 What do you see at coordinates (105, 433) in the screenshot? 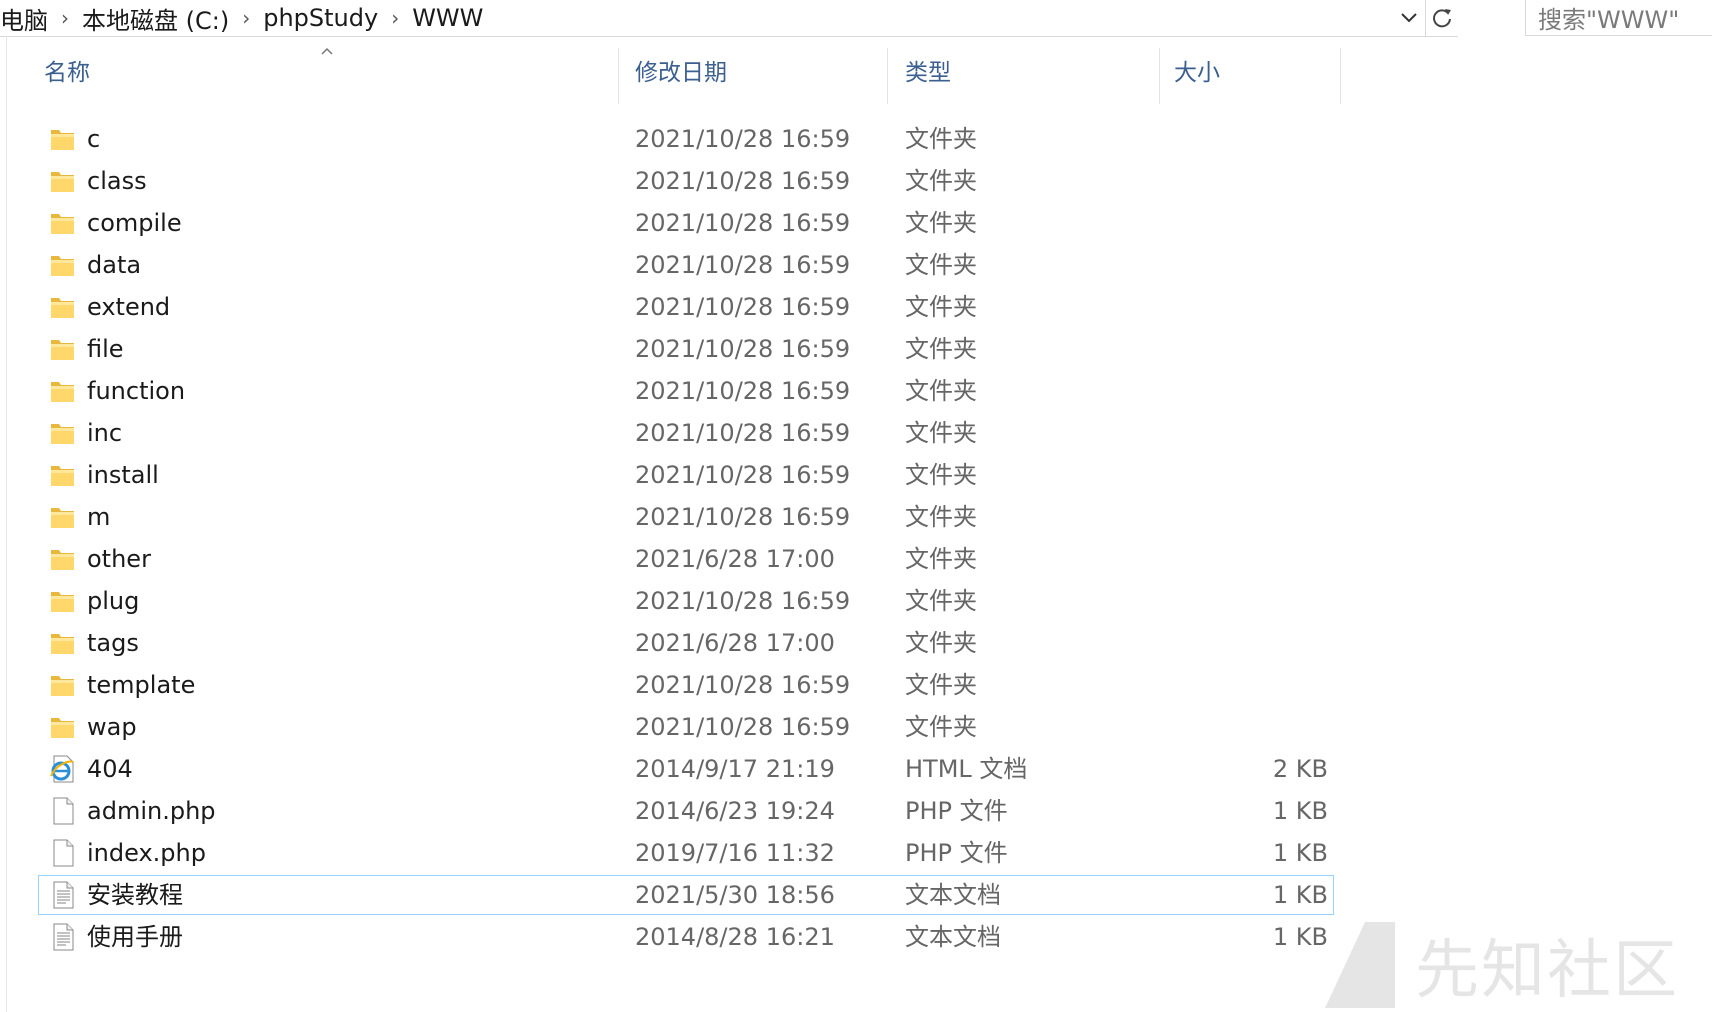
I see `file-name: inc` at bounding box center [105, 433].